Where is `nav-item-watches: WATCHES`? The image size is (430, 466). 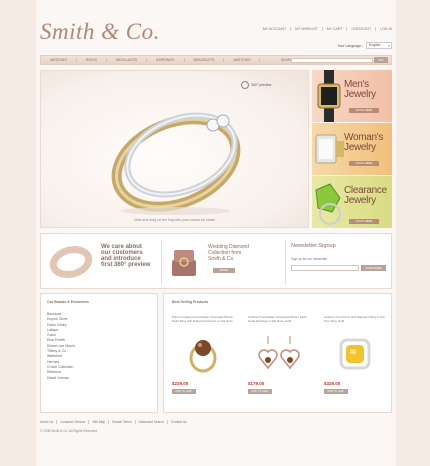
nav-item-watches: WATCHES is located at coordinates (242, 60).